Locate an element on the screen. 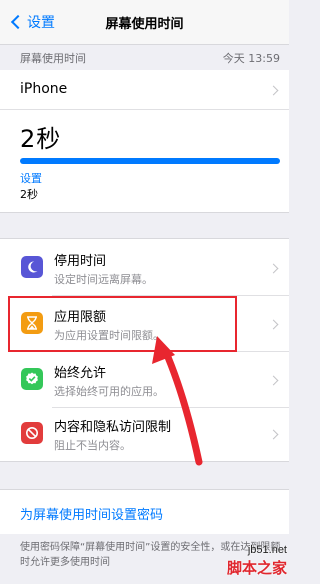 The height and width of the screenshot is (584, 320). navigation-bar: 设置 屏幕使用时间 is located at coordinates (144, 22).